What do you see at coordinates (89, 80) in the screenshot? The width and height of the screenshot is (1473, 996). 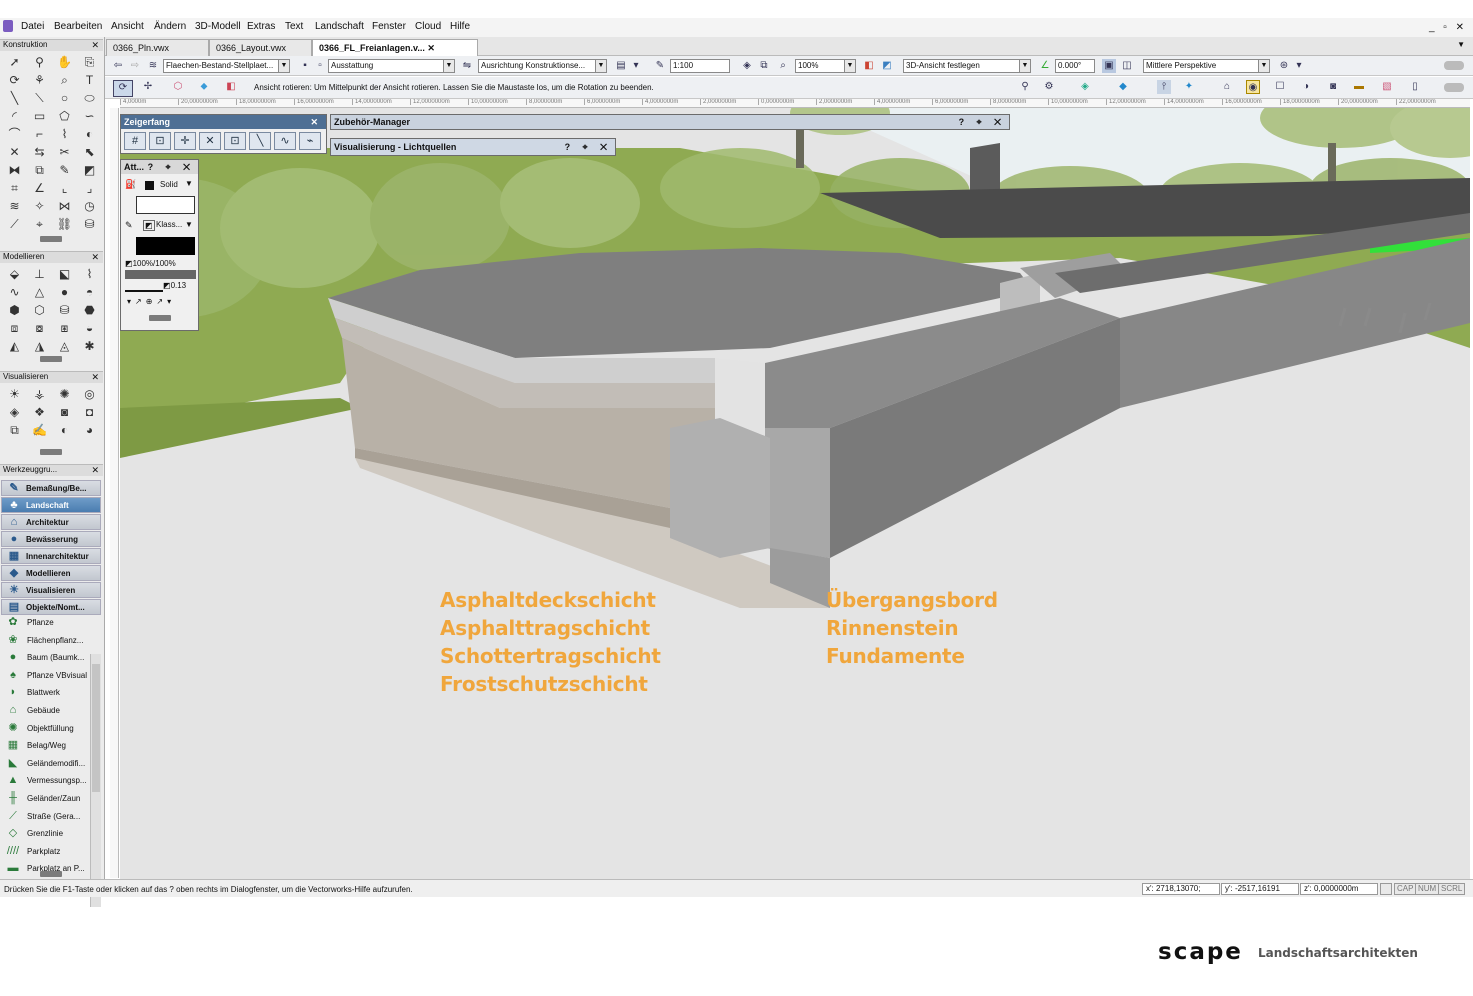 I see `text-tool-icon: T` at bounding box center [89, 80].